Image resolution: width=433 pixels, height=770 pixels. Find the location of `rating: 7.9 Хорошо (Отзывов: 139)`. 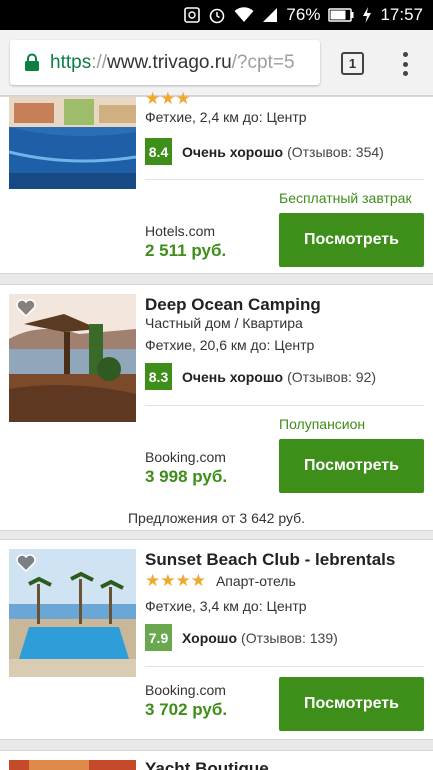

rating: 7.9 Хорошо (Отзывов: 139) is located at coordinates (241, 637).